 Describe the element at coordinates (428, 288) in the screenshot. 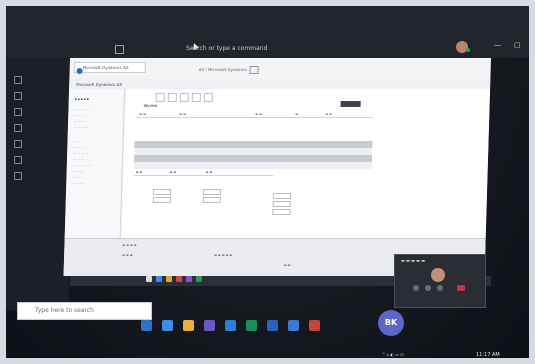

I see `microphone-icon` at that location.